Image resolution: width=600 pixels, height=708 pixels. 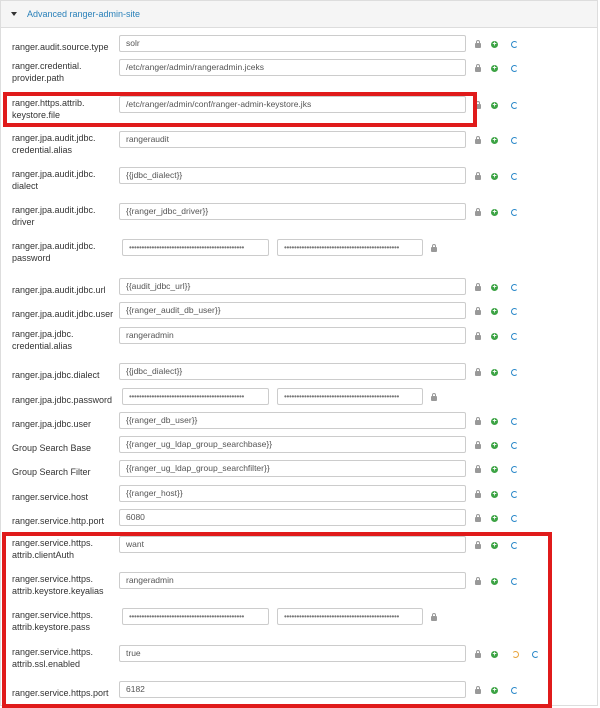 What do you see at coordinates (292, 310) in the screenshot?
I see `property-value-input: {{ranger_audit_db_user}}` at bounding box center [292, 310].